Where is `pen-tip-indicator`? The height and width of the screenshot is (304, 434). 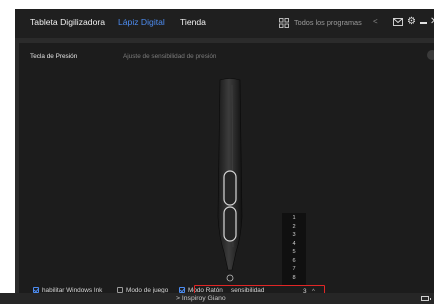 pen-tip-indicator is located at coordinates (230, 278).